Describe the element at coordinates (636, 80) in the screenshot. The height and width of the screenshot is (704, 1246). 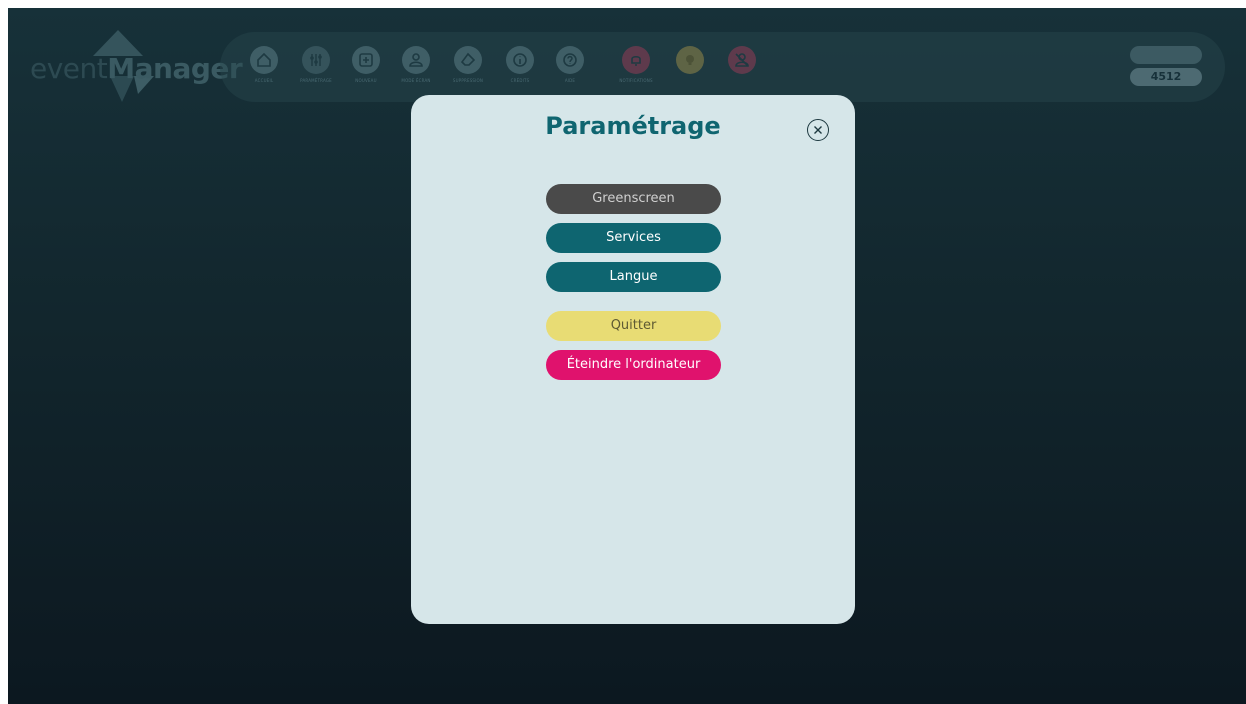
I see `toolbar-label: NOTIFICATIONS` at that location.